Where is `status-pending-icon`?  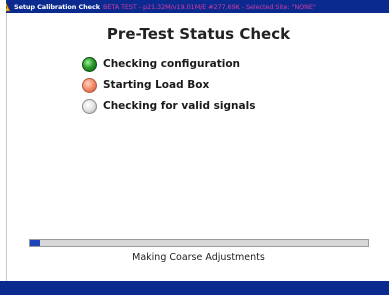 status-pending-icon is located at coordinates (89, 106).